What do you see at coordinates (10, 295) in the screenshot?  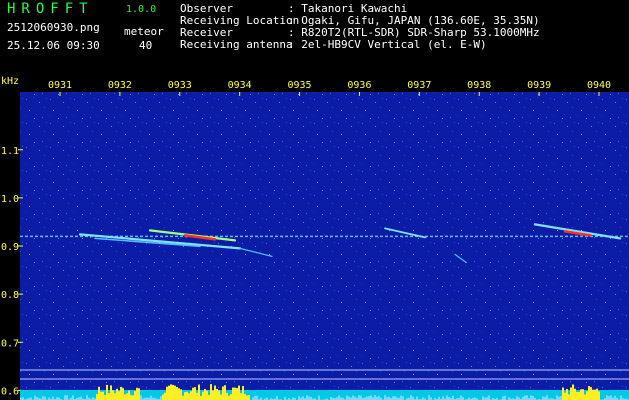 I see `y-tick-label: 0.8` at bounding box center [10, 295].